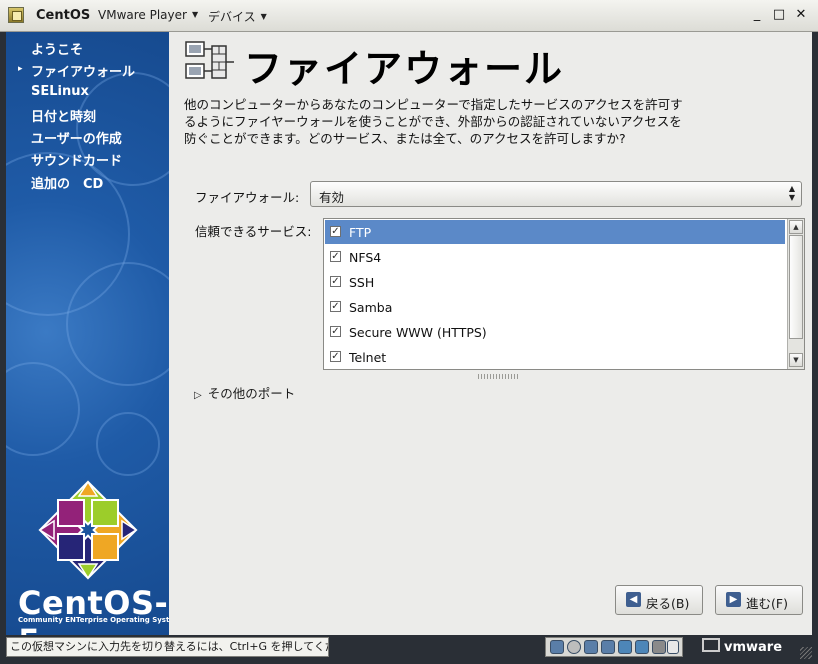 The width and height of the screenshot is (818, 664). I want to click on sidebar-item-date-time: 日付と時刻, so click(64, 117).